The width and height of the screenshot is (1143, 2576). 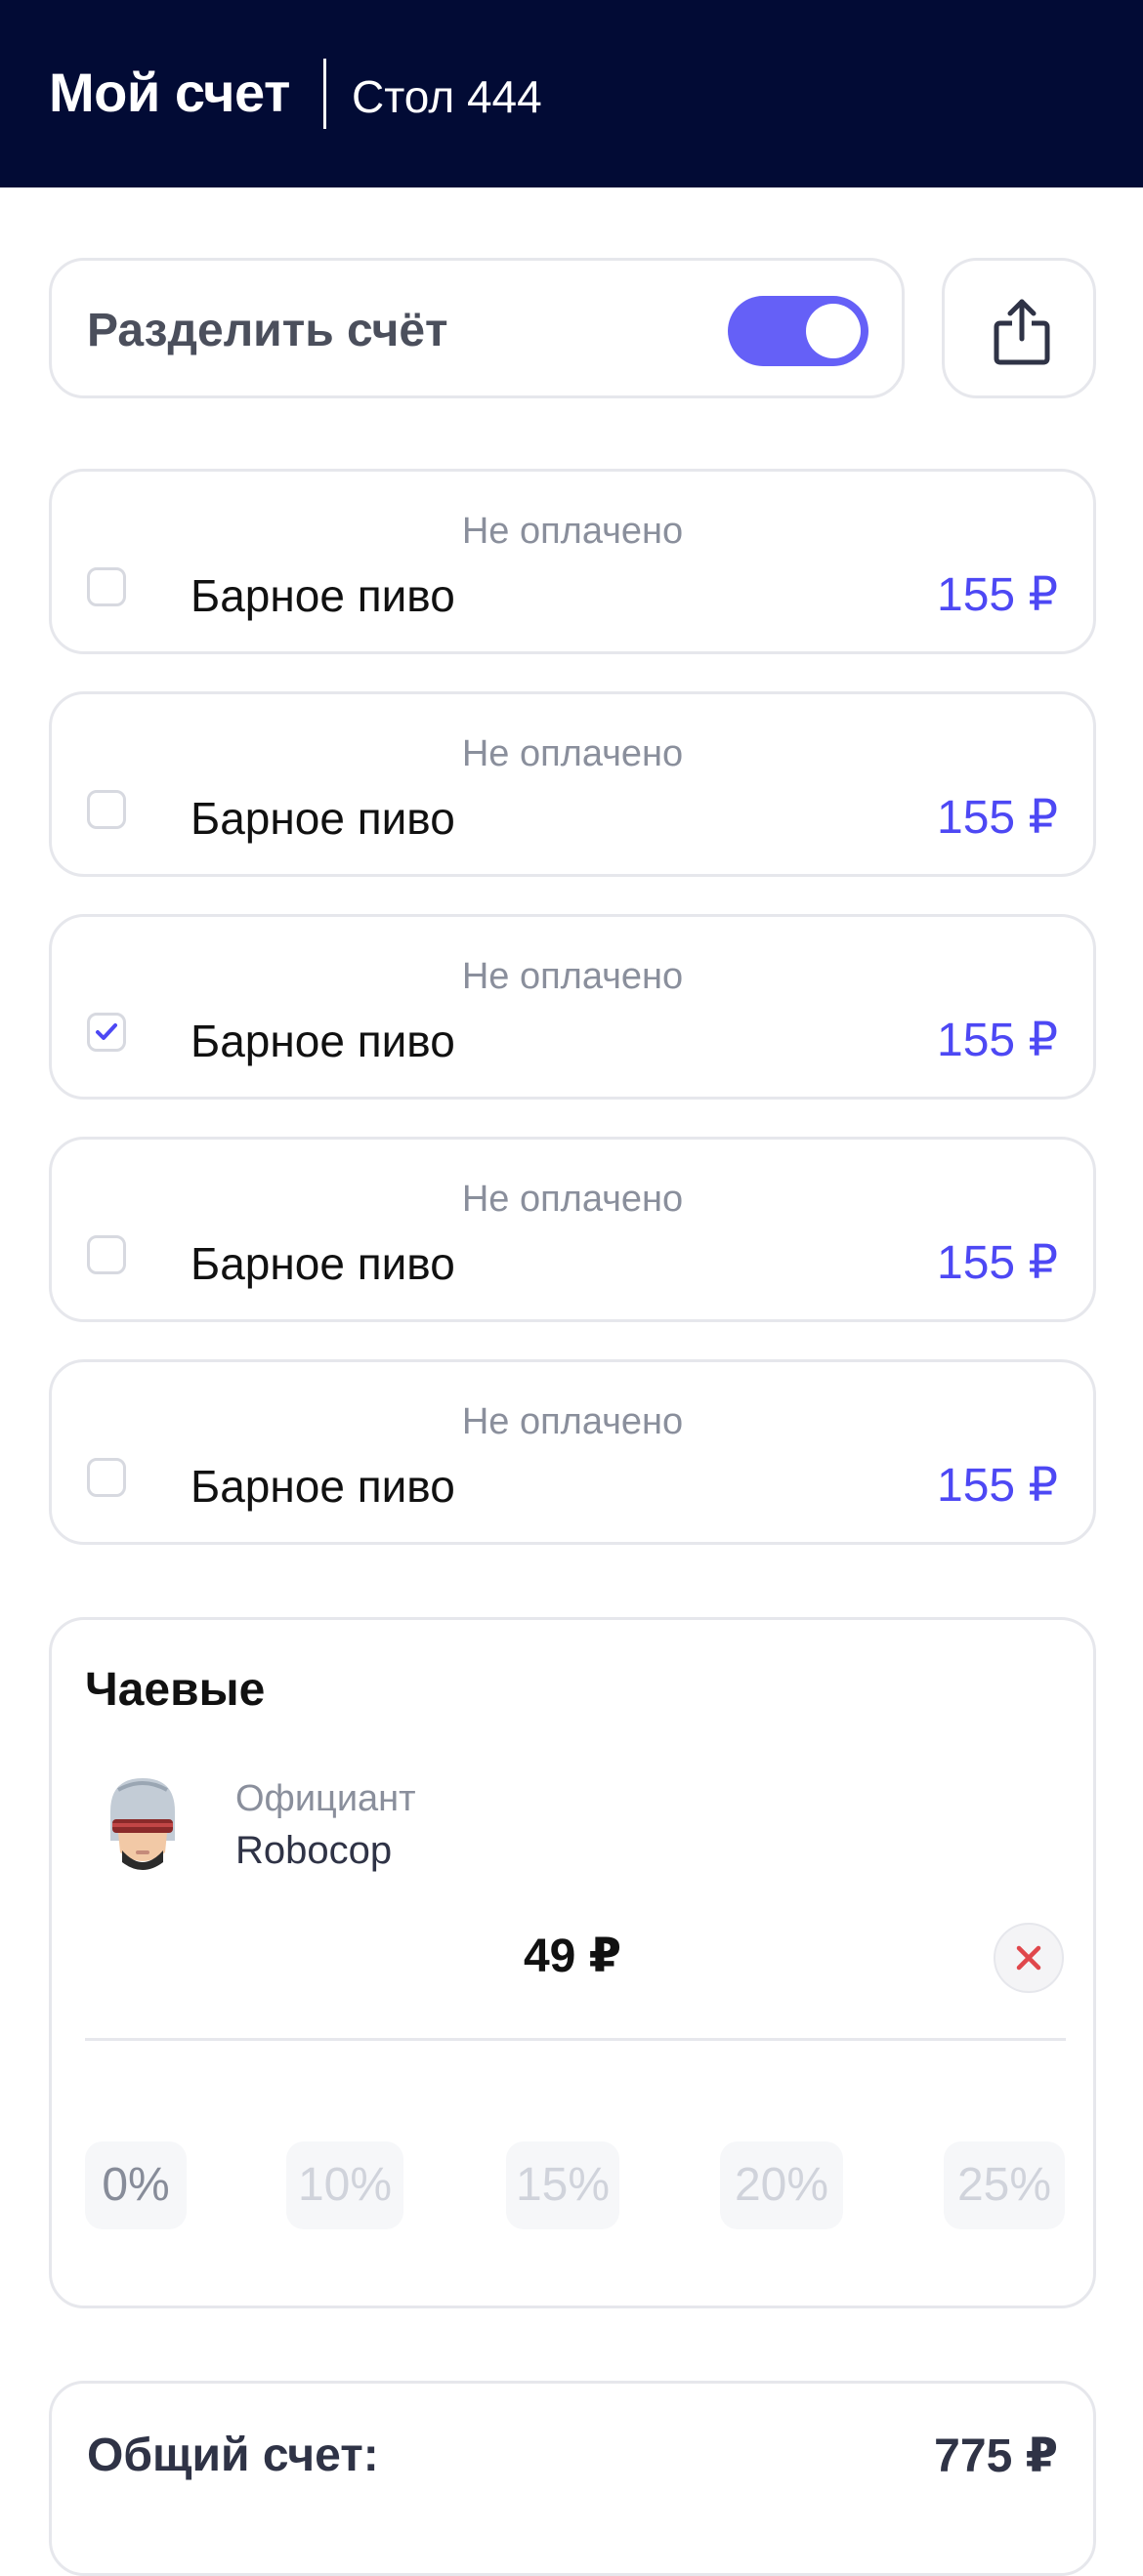 I want to click on header-divider, so click(x=324, y=94).